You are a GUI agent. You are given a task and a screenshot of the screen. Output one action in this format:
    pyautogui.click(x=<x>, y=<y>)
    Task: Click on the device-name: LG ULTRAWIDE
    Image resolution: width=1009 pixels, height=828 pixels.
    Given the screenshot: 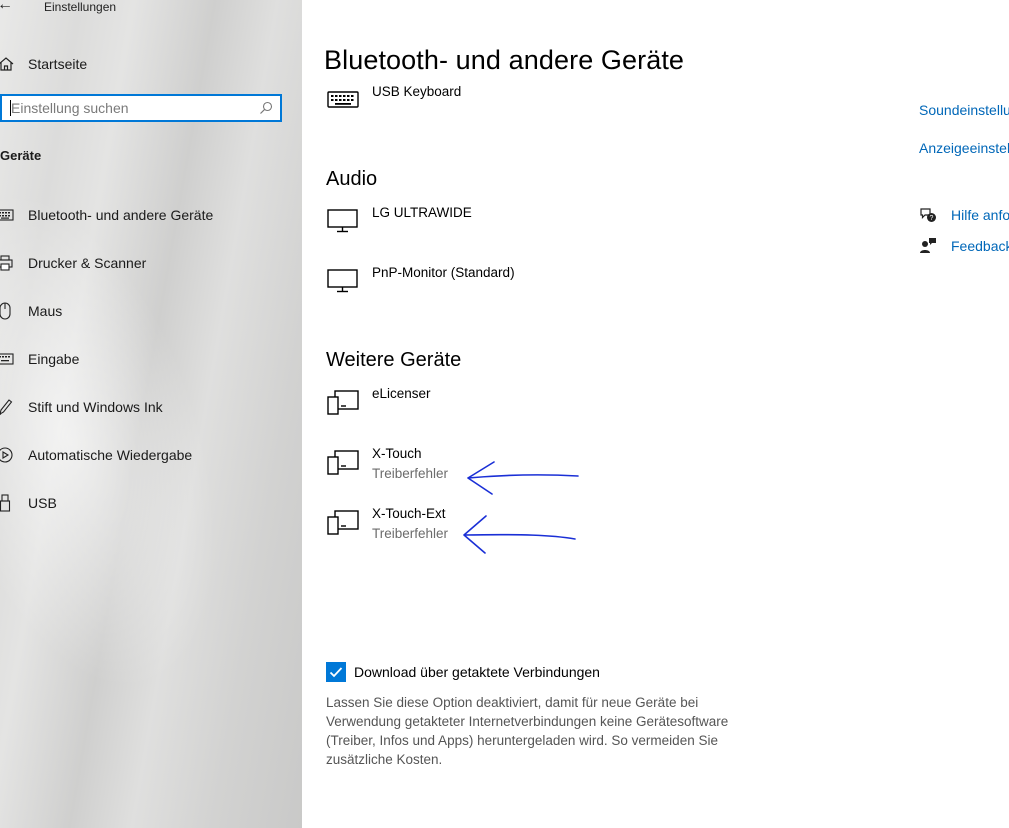 What is the action you would take?
    pyautogui.click(x=422, y=212)
    